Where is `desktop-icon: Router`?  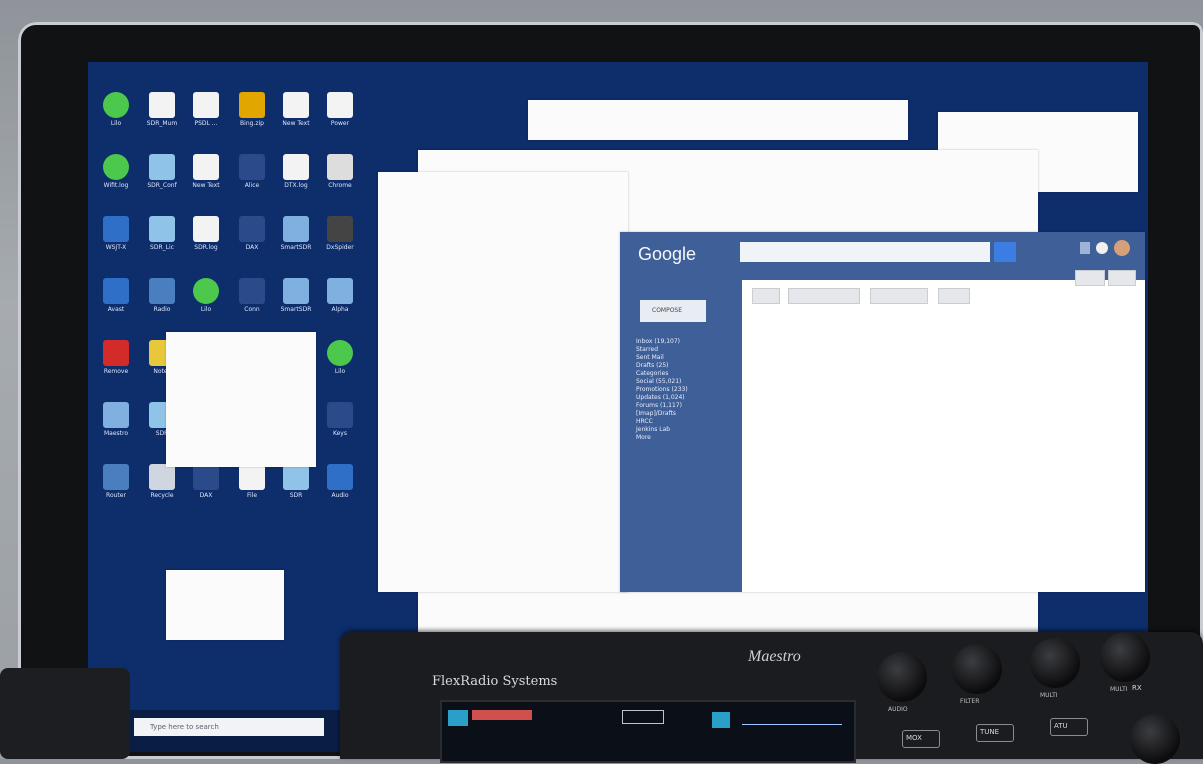
desktop-icon: Router is located at coordinates (116, 481).